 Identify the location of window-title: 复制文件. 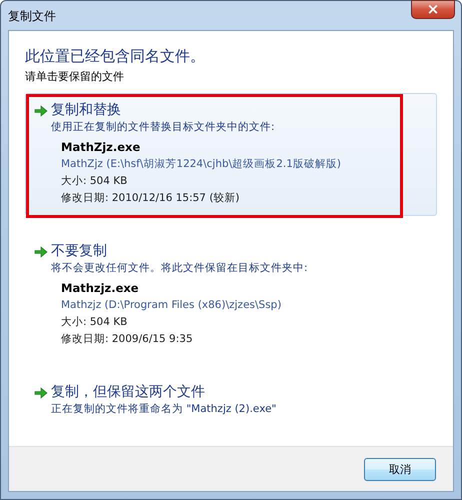
(32, 16).